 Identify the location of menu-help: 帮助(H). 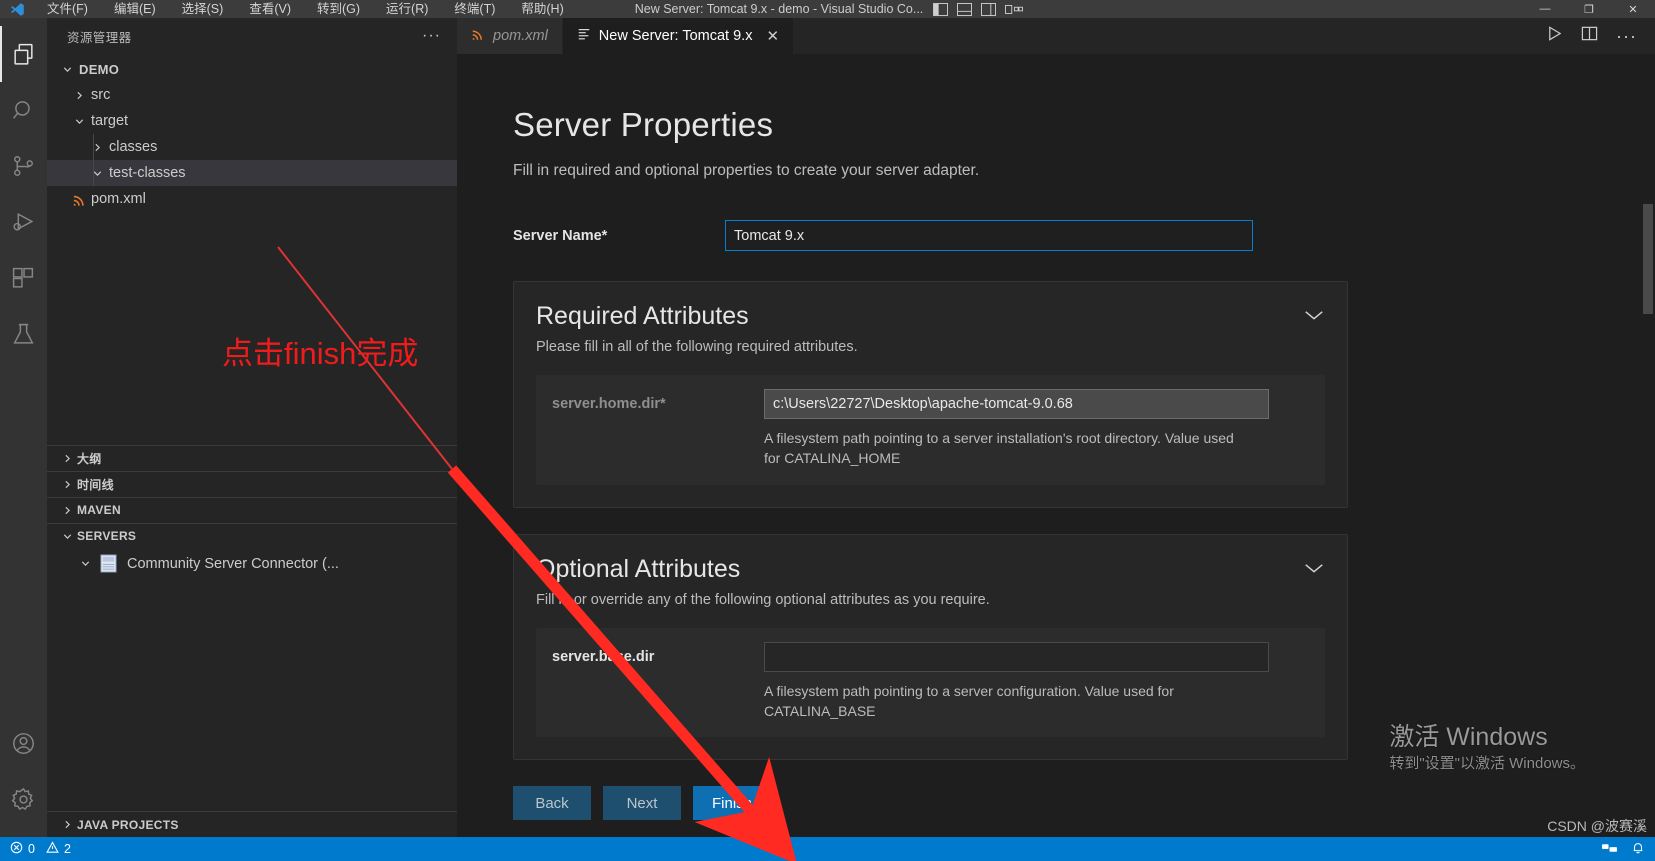
(542, 9).